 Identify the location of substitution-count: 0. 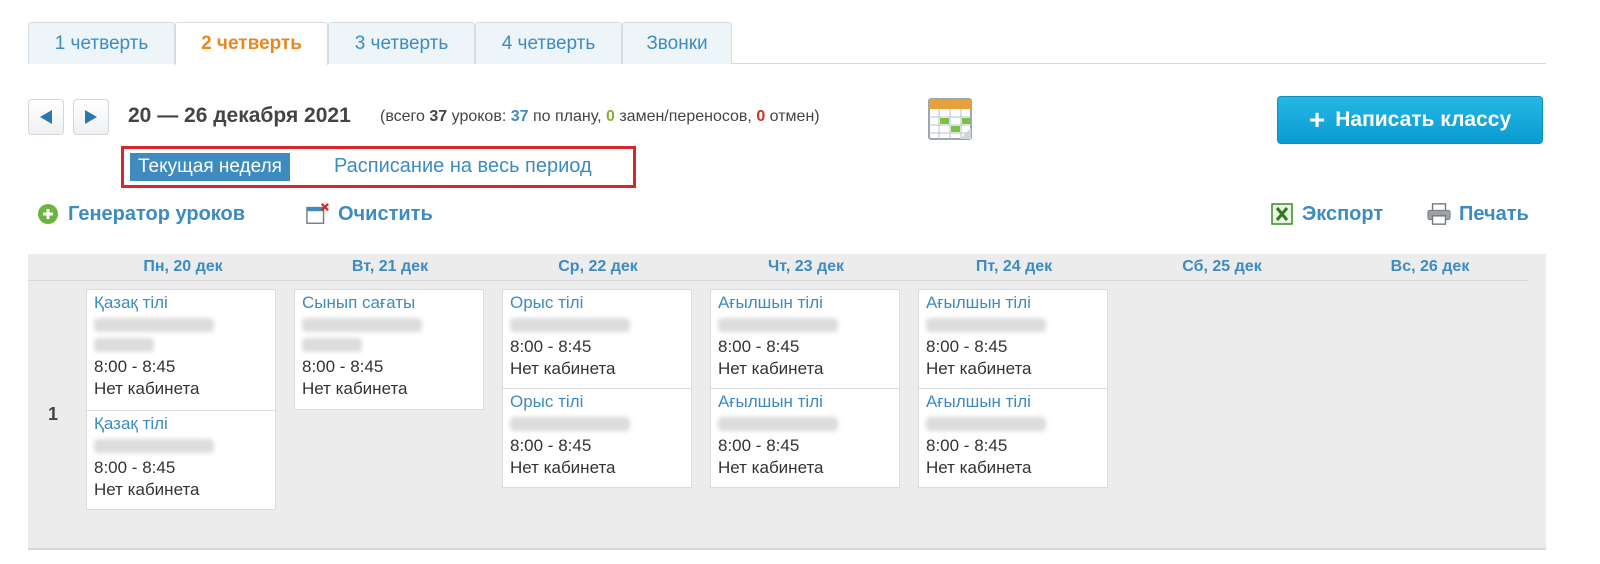
(610, 116).